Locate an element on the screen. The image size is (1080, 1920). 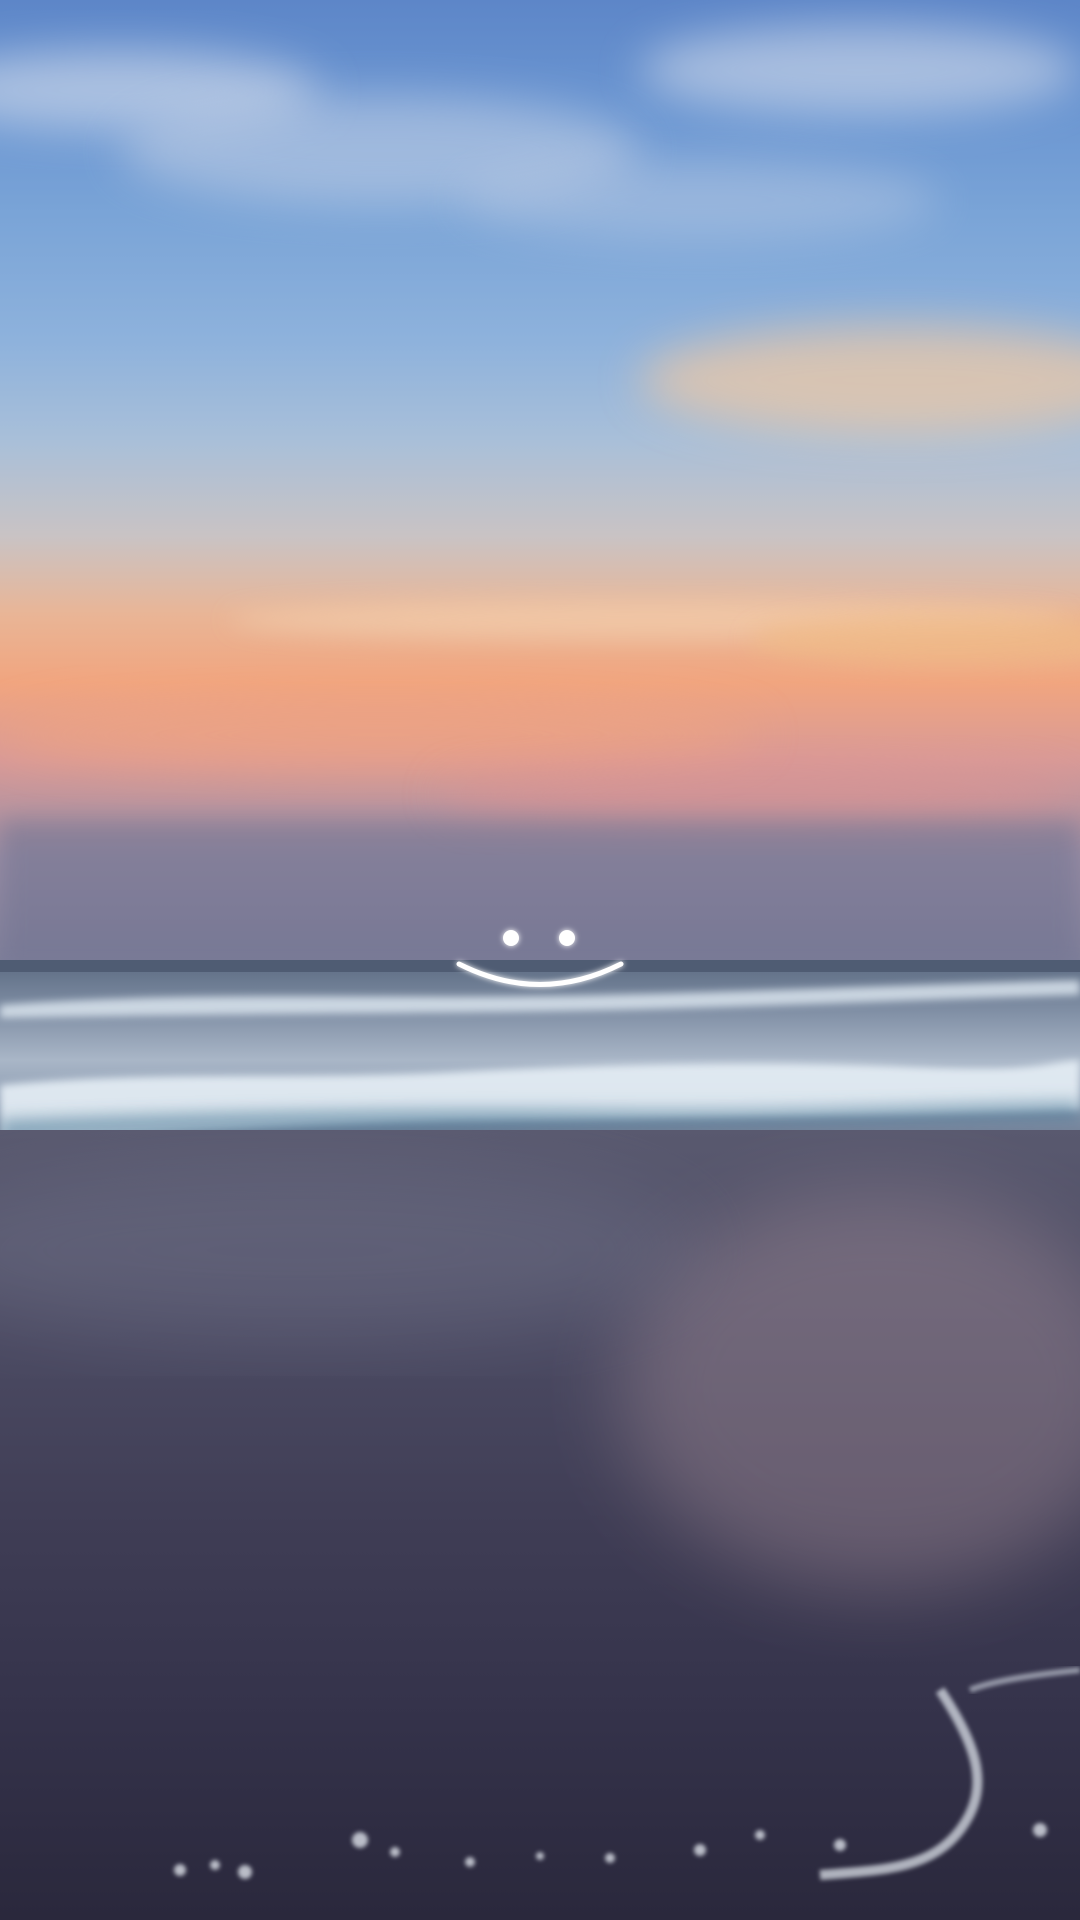
cloud-warm is located at coordinates (860, 380).